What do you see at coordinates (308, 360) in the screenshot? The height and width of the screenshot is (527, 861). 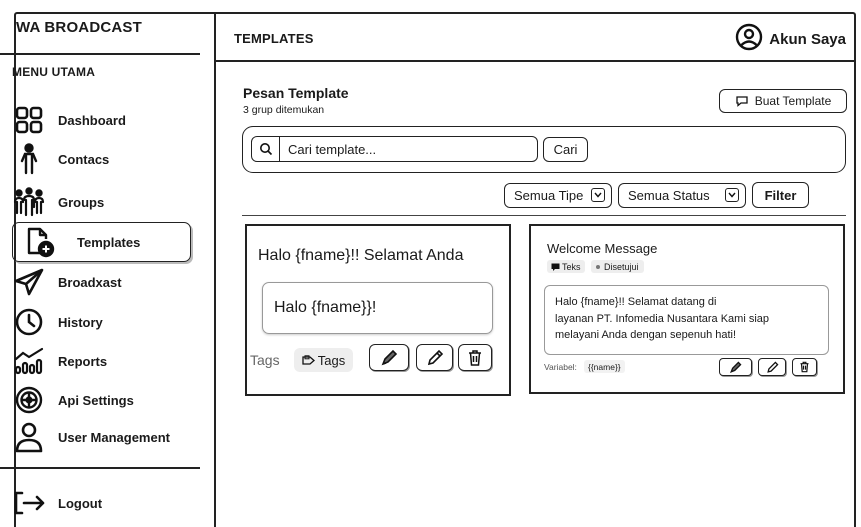 I see `tag-icon` at bounding box center [308, 360].